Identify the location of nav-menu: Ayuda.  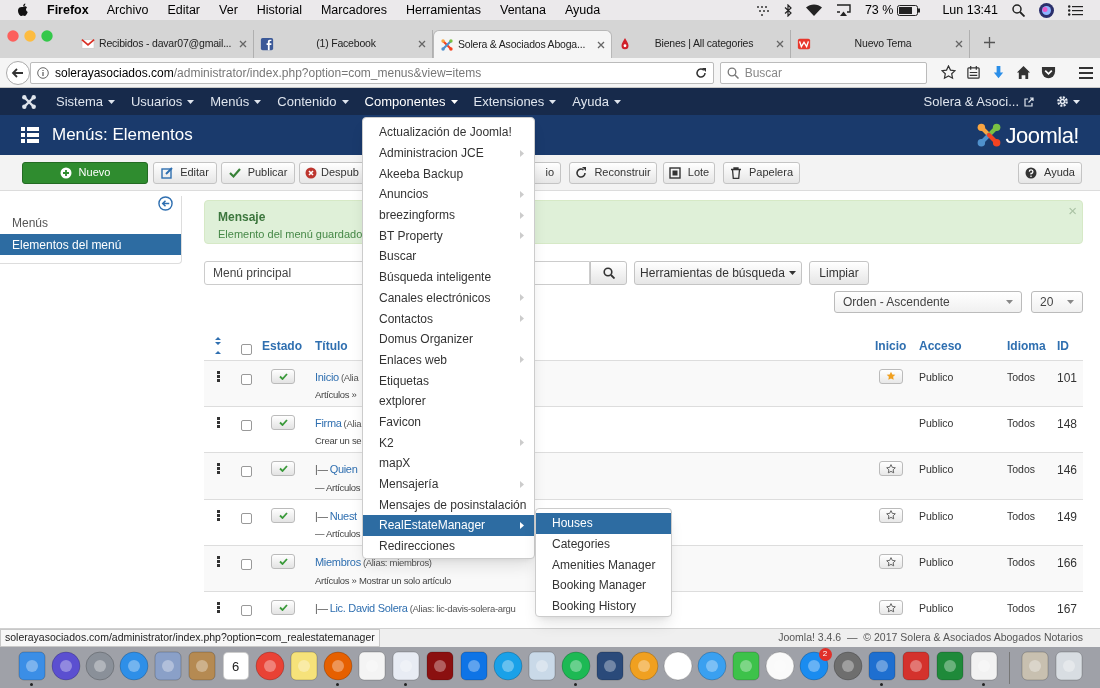
(596, 101).